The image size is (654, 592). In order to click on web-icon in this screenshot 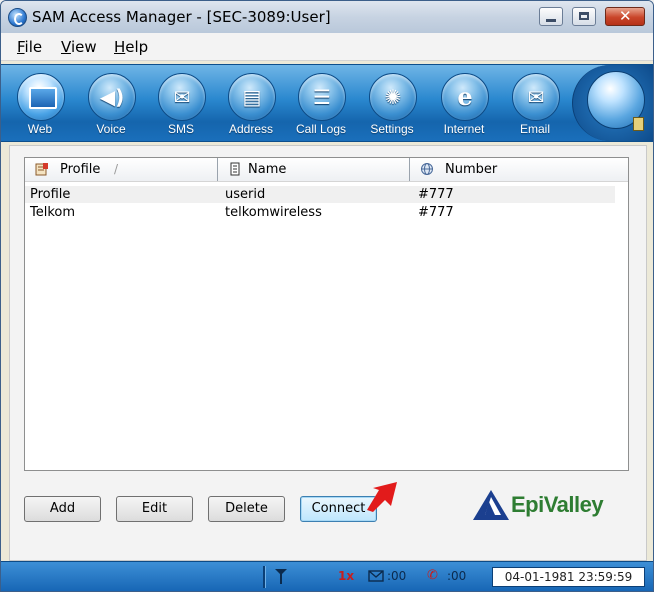, I will do `click(41, 97)`.